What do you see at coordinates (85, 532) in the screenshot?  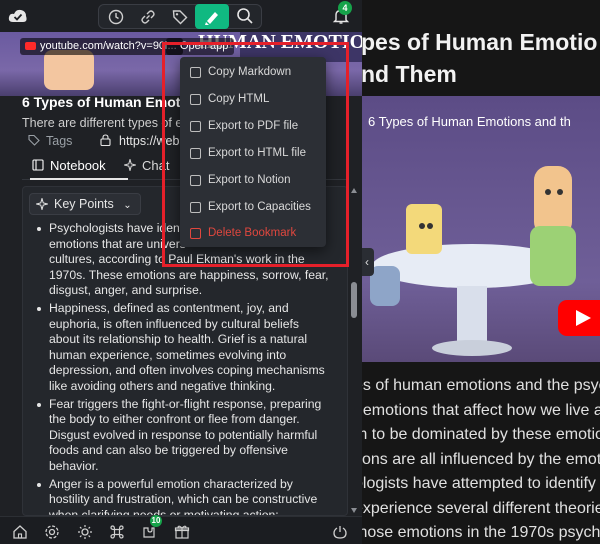 I see `sun-icon` at bounding box center [85, 532].